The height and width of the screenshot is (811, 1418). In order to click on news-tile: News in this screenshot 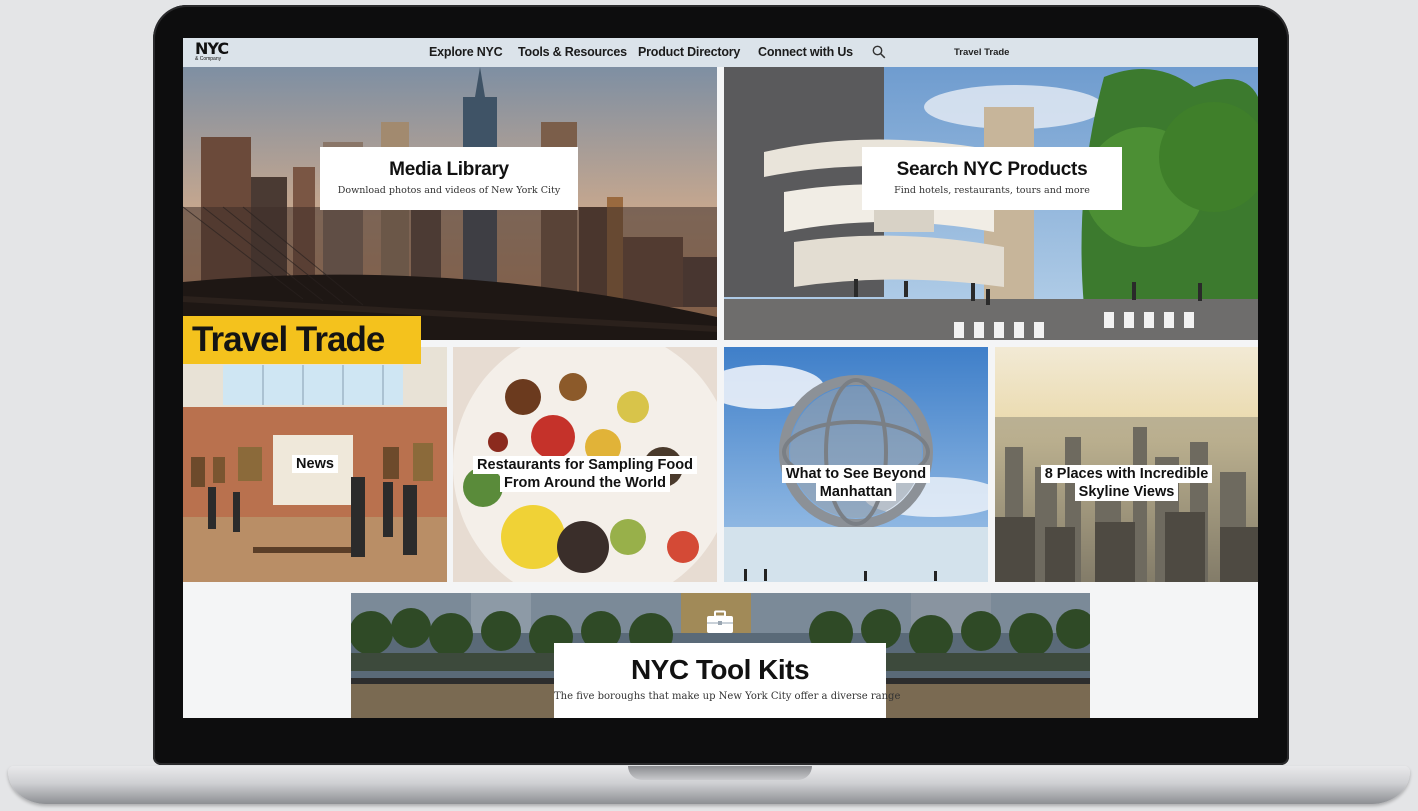, I will do `click(315, 464)`.